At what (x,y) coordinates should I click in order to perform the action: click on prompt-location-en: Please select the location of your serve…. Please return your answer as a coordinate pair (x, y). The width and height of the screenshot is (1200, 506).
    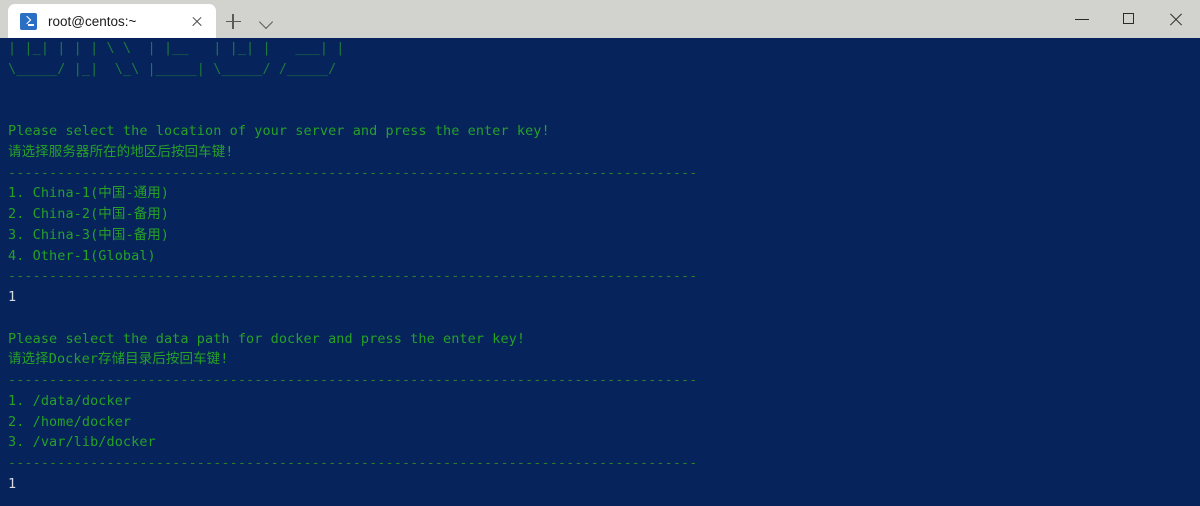
    Looking at the image, I should click on (279, 131).